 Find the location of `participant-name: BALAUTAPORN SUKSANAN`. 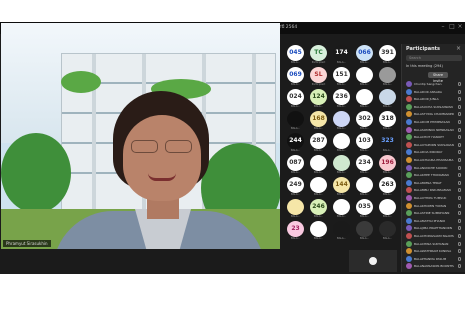

participant-name: BALAUTAPORN SUKSANAN is located at coordinates (434, 144).